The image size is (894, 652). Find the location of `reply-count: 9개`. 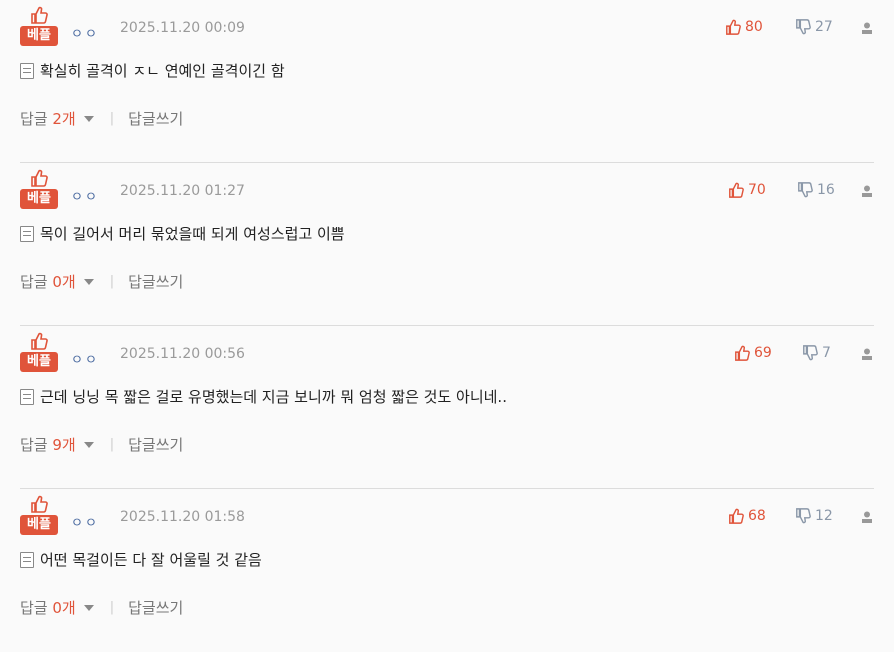

reply-count: 9개 is located at coordinates (64, 445).